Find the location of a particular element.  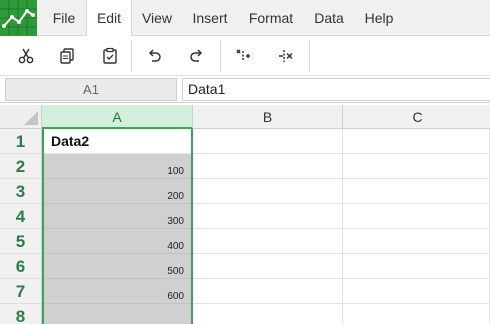

app-logo is located at coordinates (18, 18).